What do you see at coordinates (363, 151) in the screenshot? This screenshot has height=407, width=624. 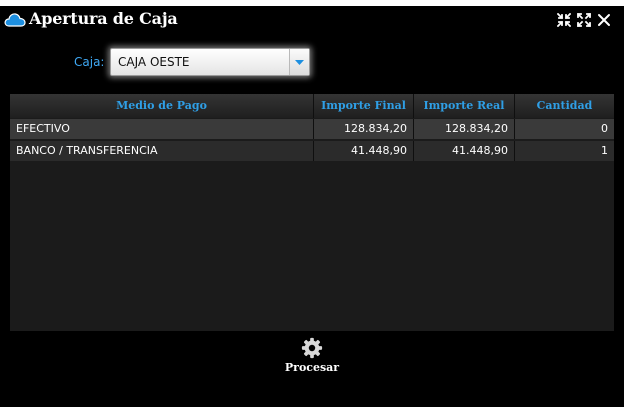 I see `cell-importe-final: 41.448,90` at bounding box center [363, 151].